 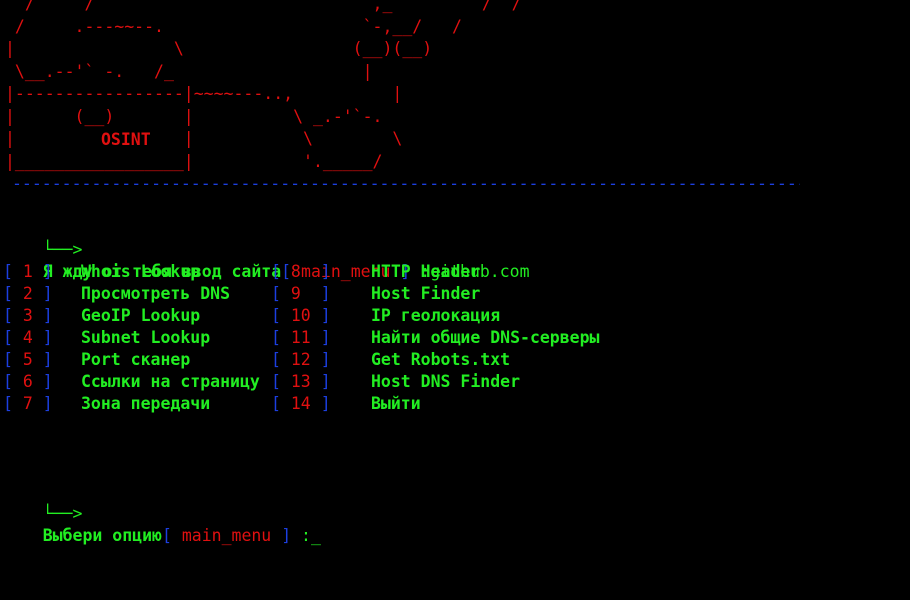 I want to click on menu-row: [ 1 ] Whois Lookup [ 8 ] HTTP Header, so click(x=455, y=272).